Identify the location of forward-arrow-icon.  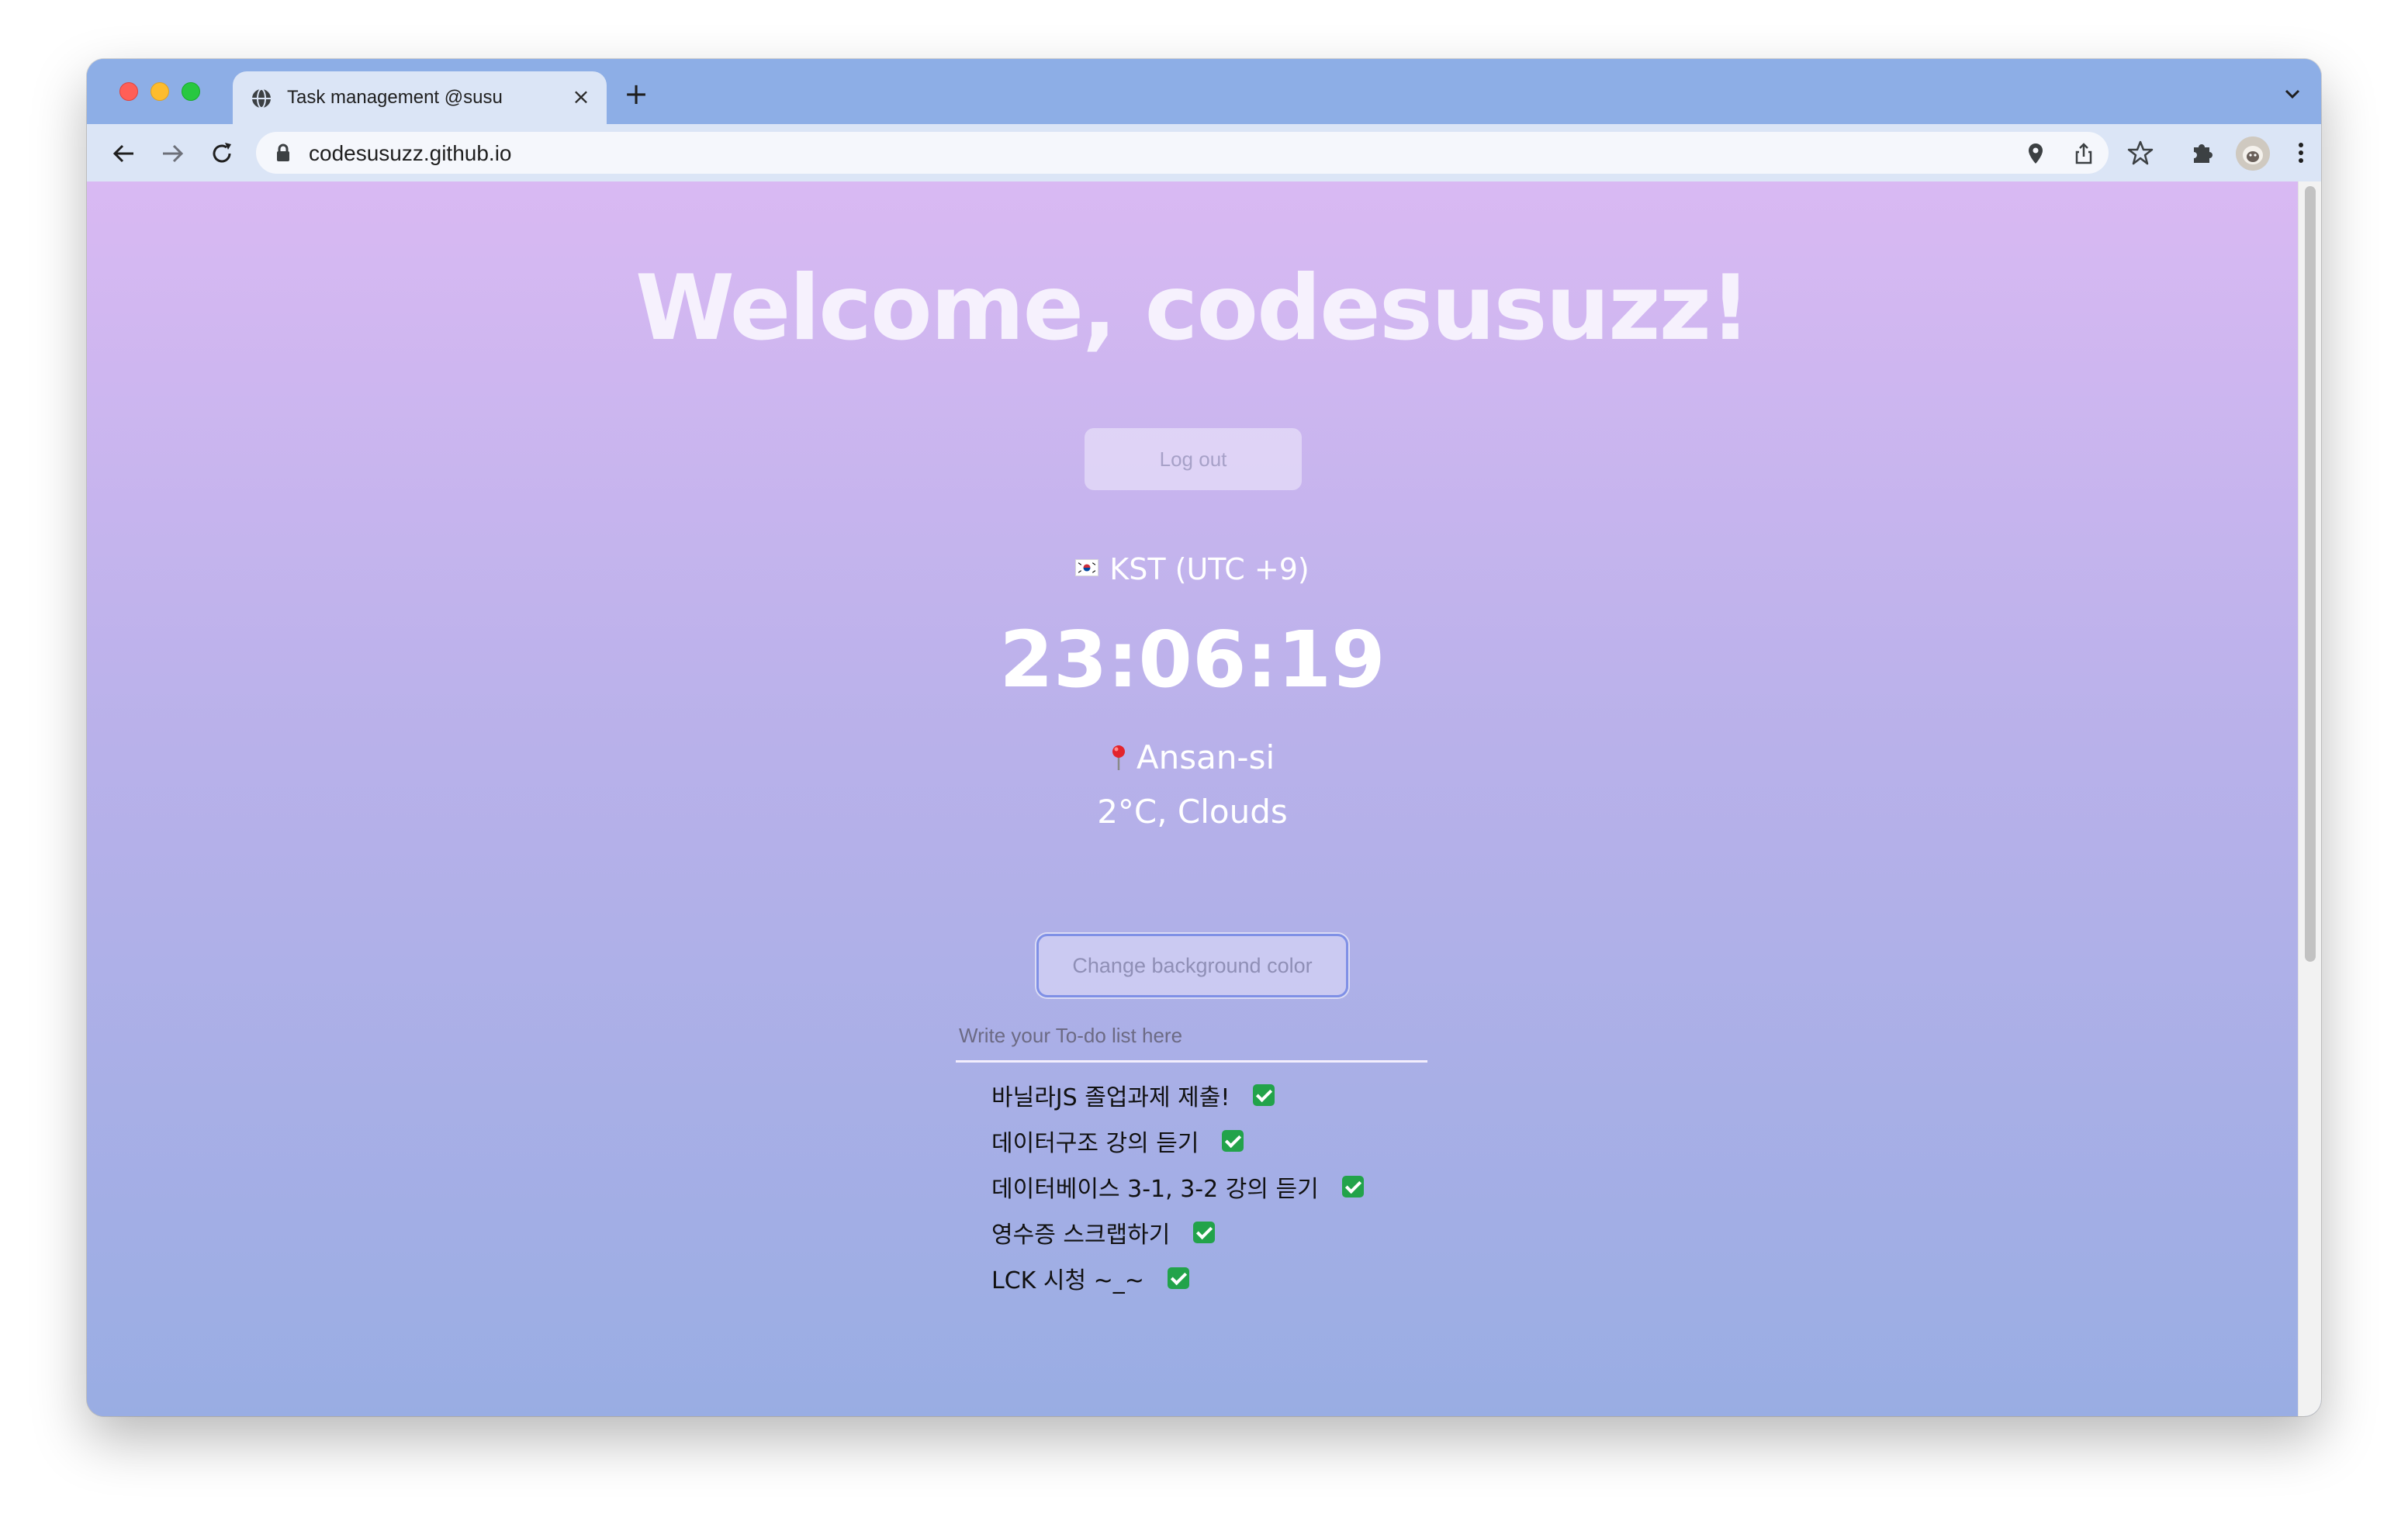
(172, 153).